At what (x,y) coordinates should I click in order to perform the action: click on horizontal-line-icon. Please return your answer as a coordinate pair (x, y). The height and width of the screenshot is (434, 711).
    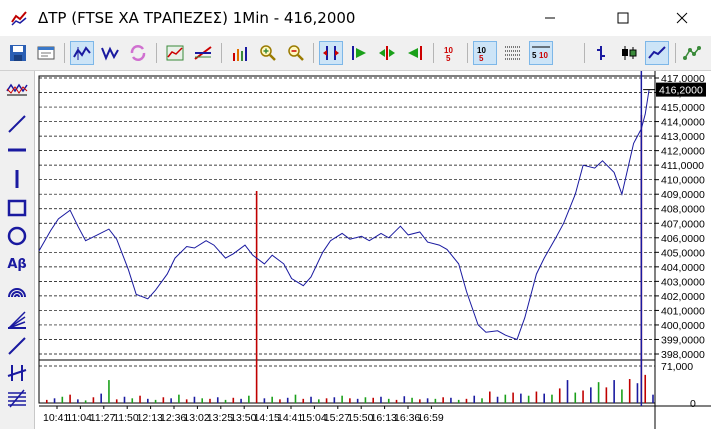
    Looking at the image, I should click on (17, 150).